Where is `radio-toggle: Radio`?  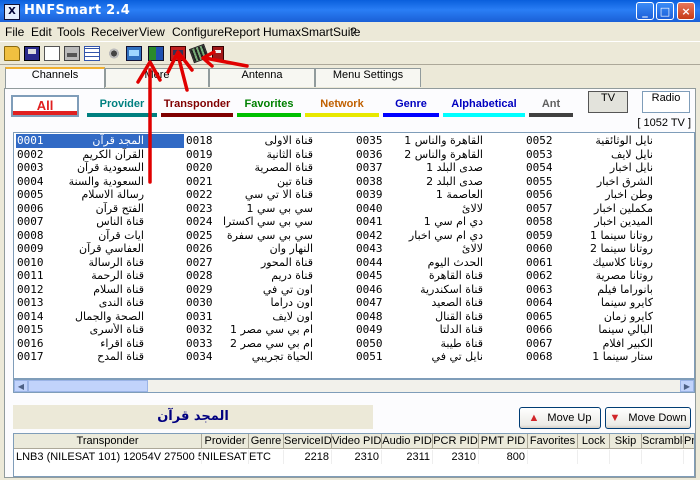
radio-toggle: Radio is located at coordinates (666, 102).